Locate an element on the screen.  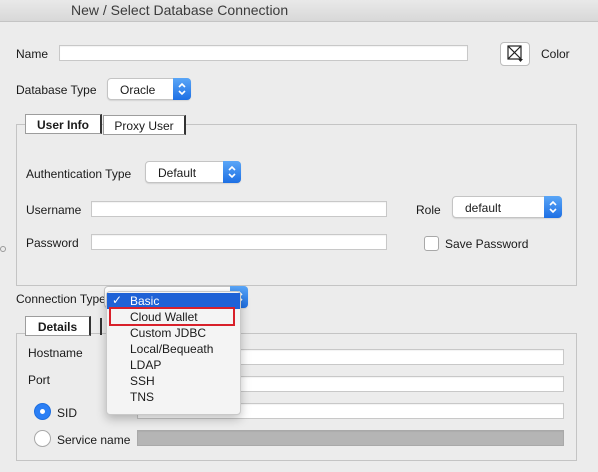
menu-item-ldap: LDAP is located at coordinates (173, 365).